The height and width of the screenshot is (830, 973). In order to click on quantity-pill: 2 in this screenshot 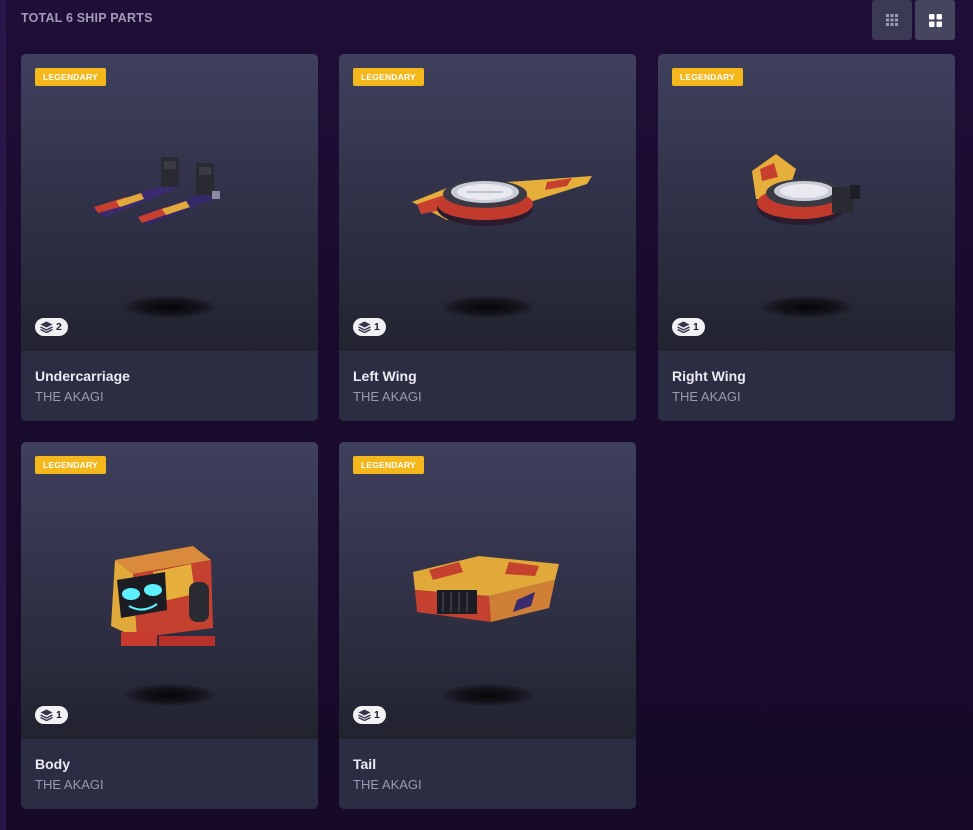, I will do `click(51, 327)`.